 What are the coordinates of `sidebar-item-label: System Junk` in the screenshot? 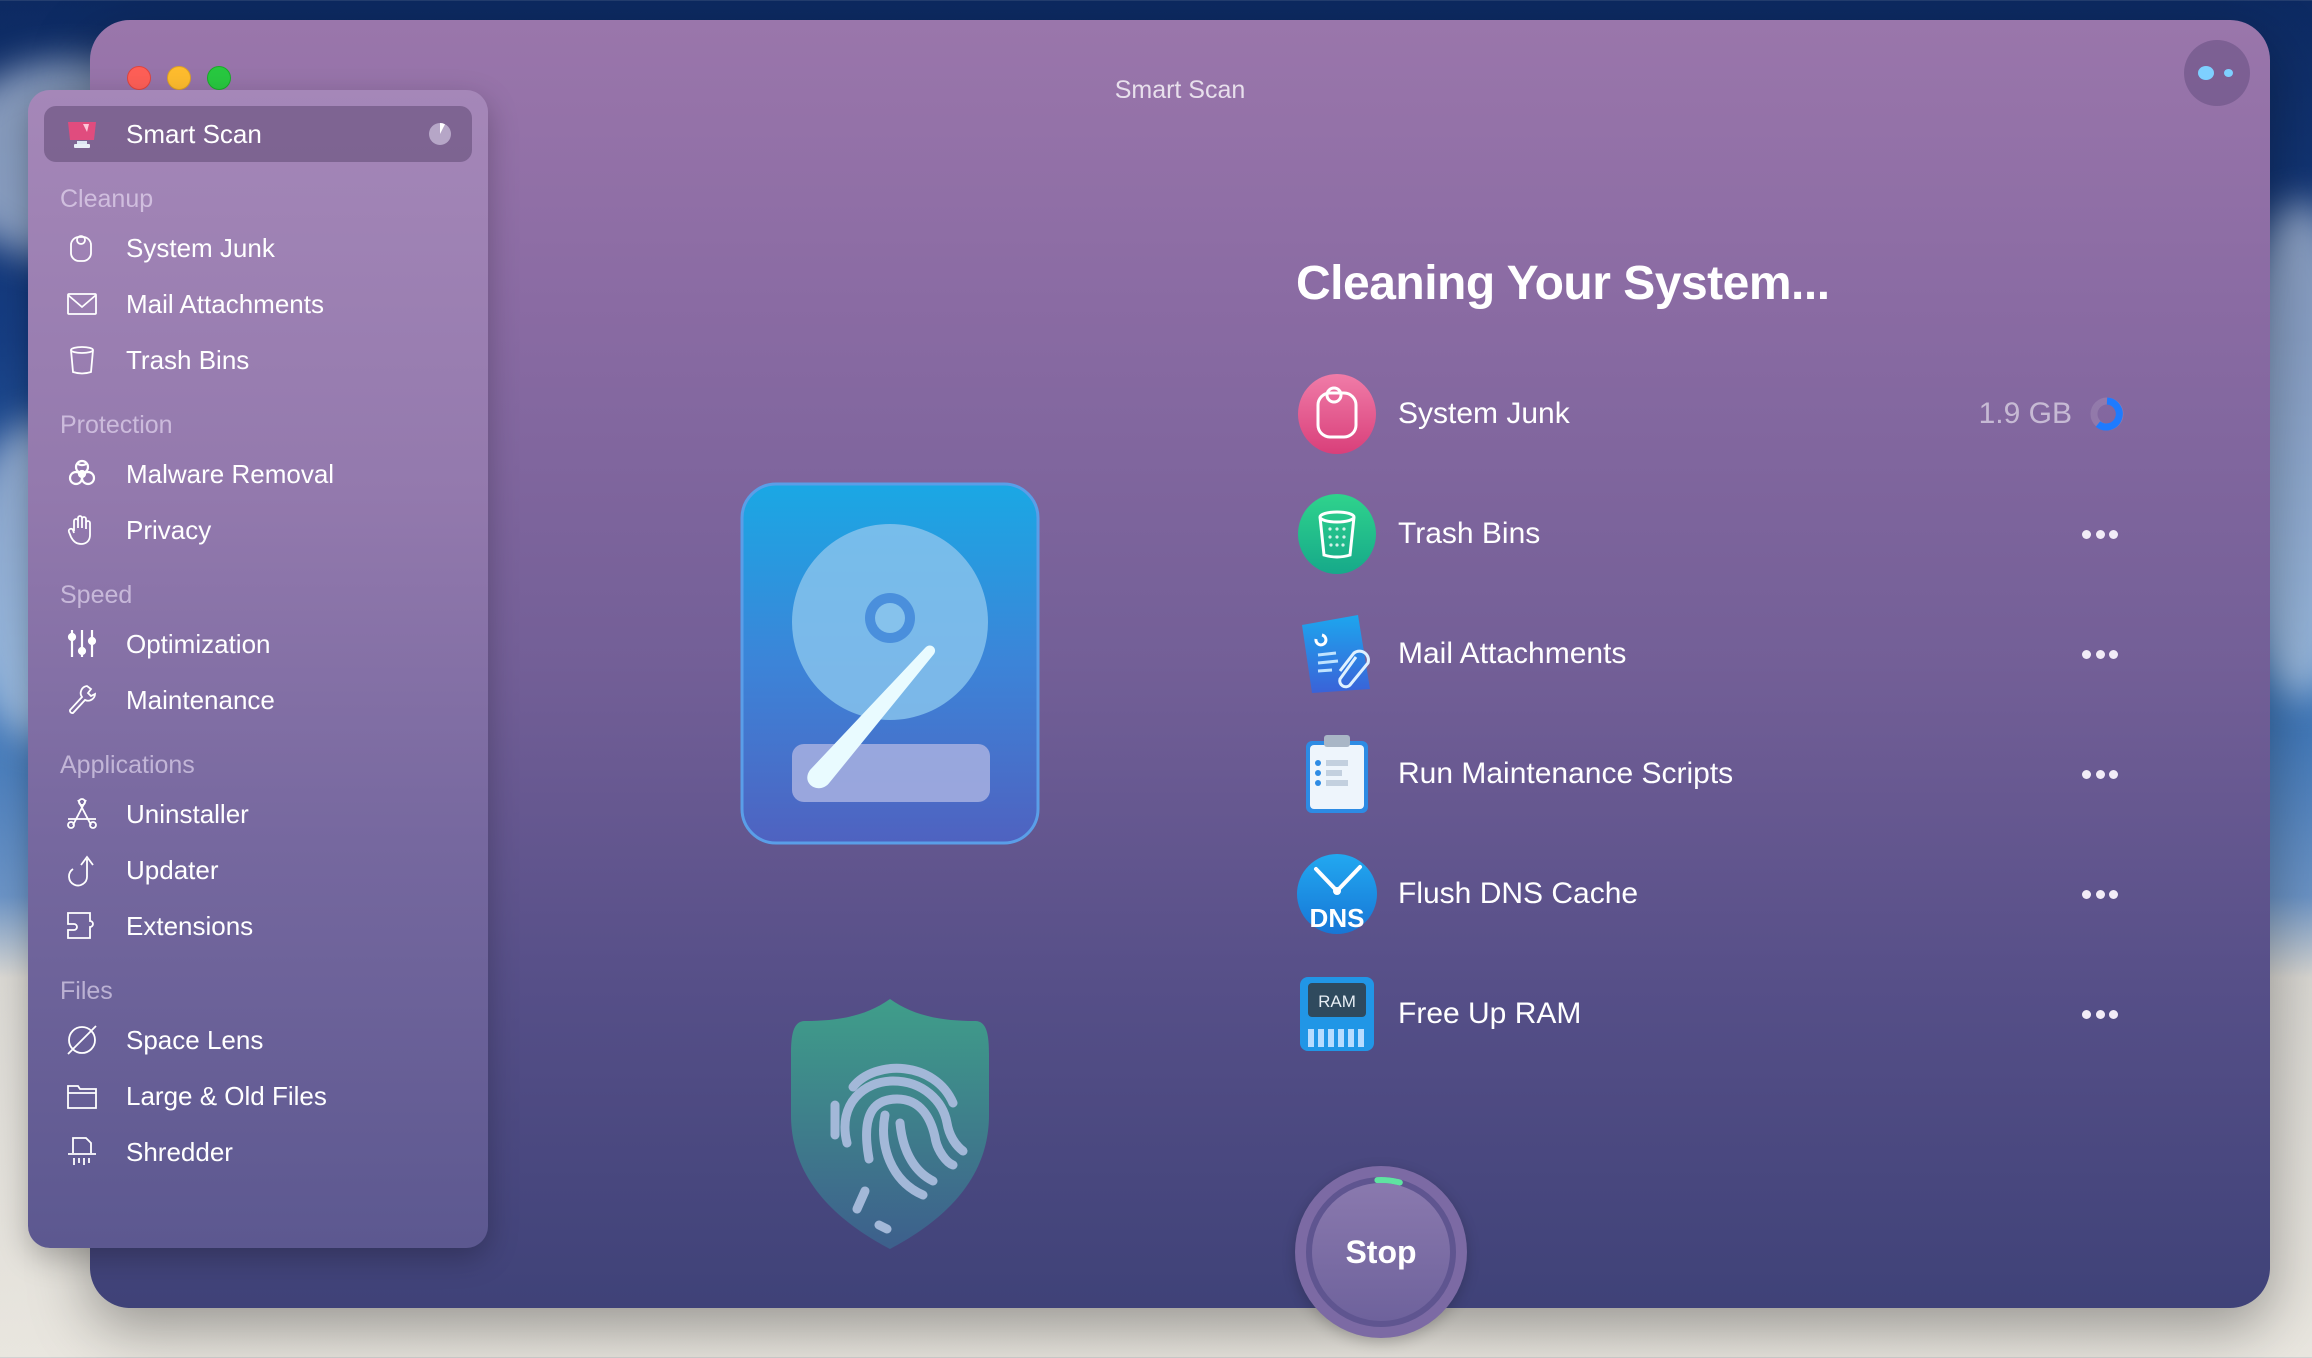 It's located at (200, 247).